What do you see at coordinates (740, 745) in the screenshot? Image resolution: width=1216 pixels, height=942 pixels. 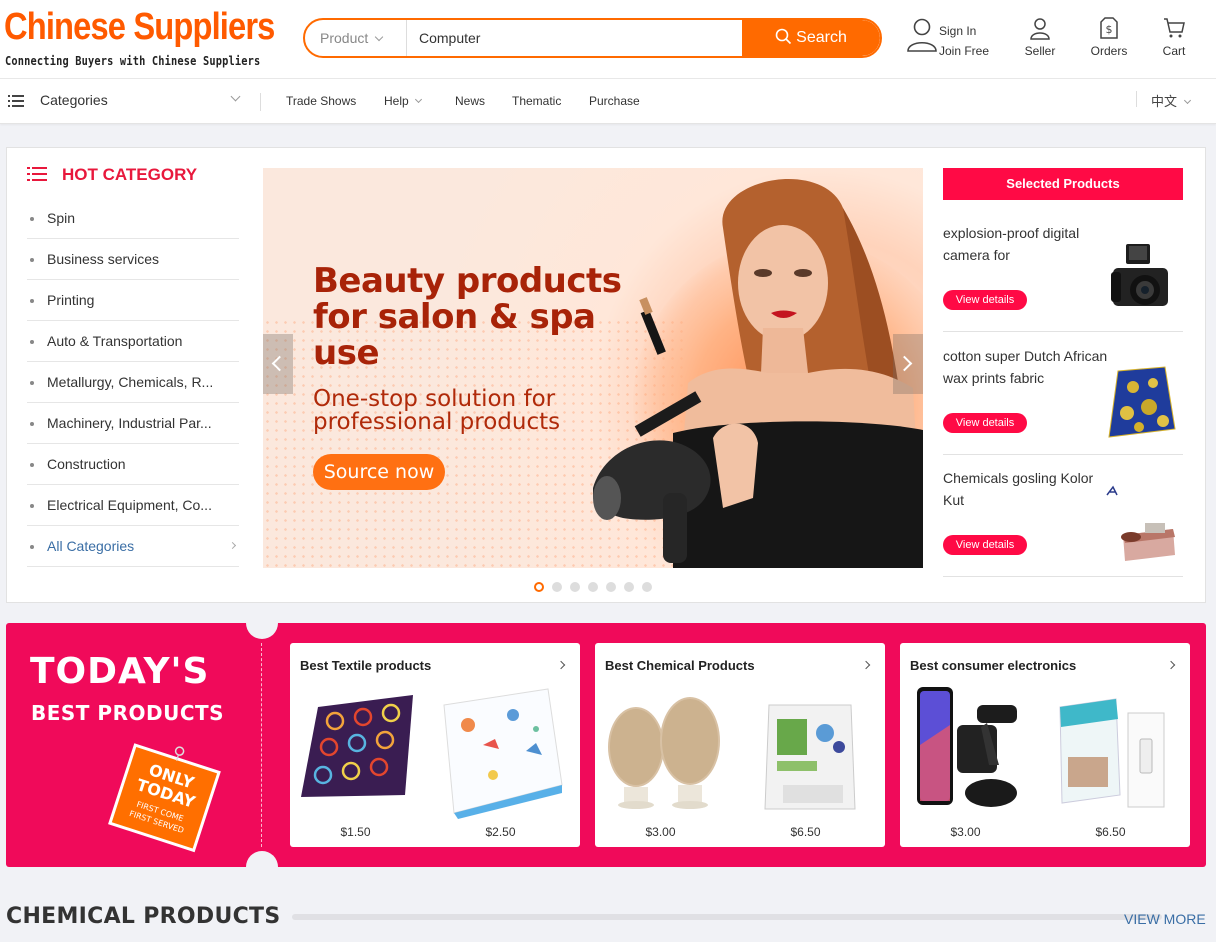 I see `best-products-card: Best Chemical Products $3.00 $6.50` at bounding box center [740, 745].